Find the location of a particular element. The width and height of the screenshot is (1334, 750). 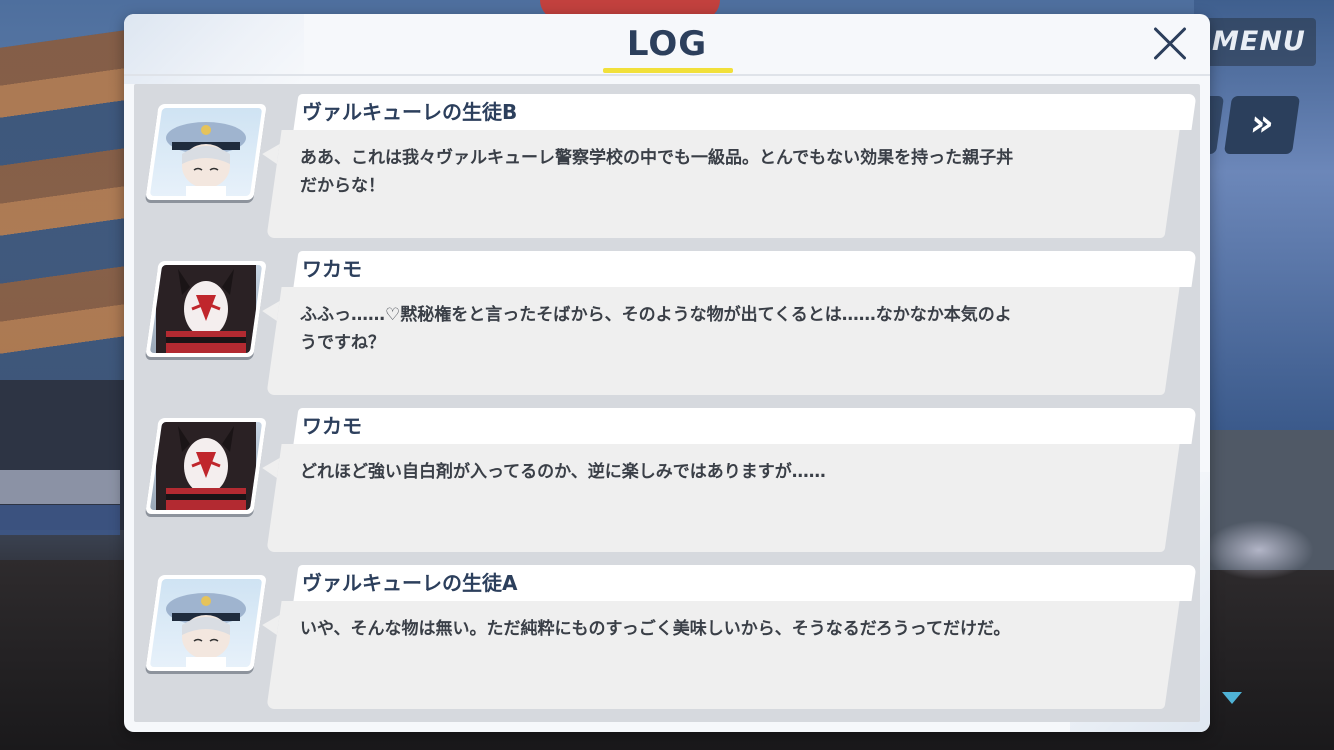

fast-forward-icon: » is located at coordinates (1262, 123).